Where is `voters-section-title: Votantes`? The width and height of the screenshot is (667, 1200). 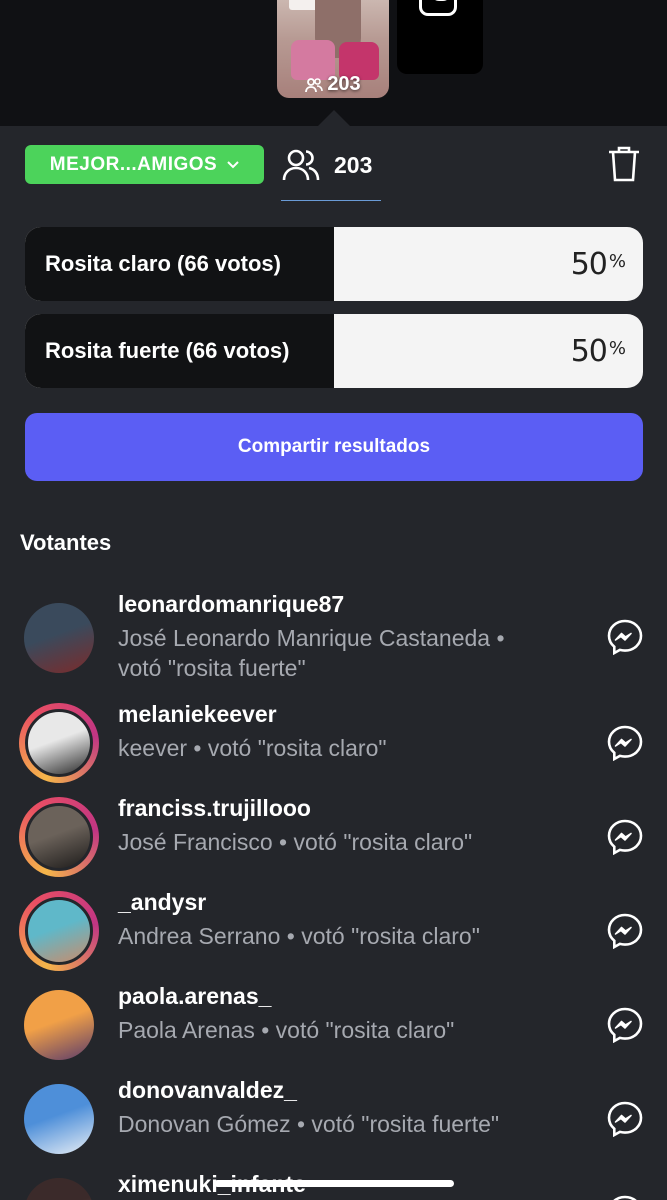 voters-section-title: Votantes is located at coordinates (66, 542).